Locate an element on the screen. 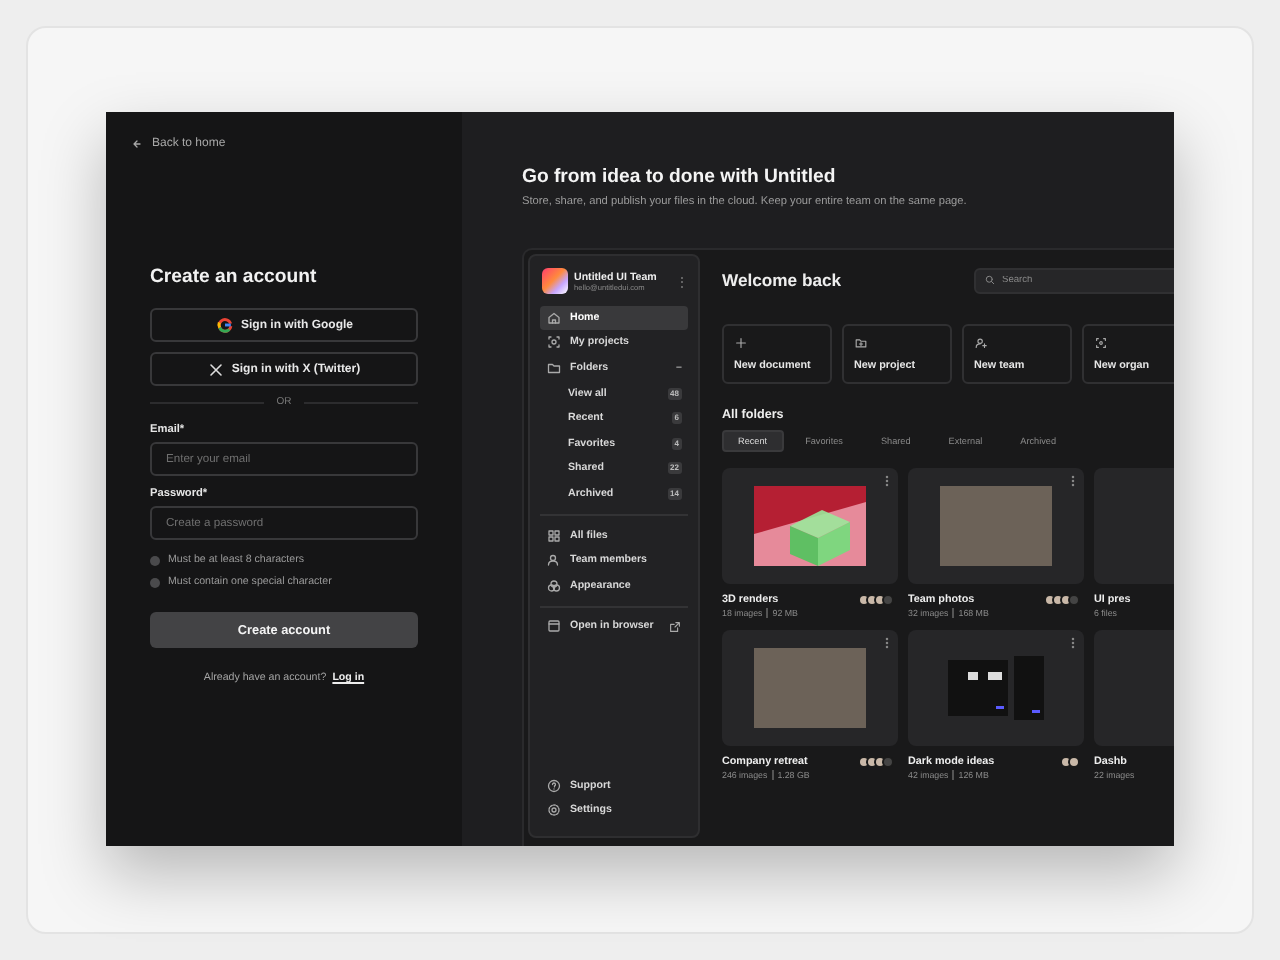 This screenshot has height=960, width=1280. search-icon is located at coordinates (990, 280).